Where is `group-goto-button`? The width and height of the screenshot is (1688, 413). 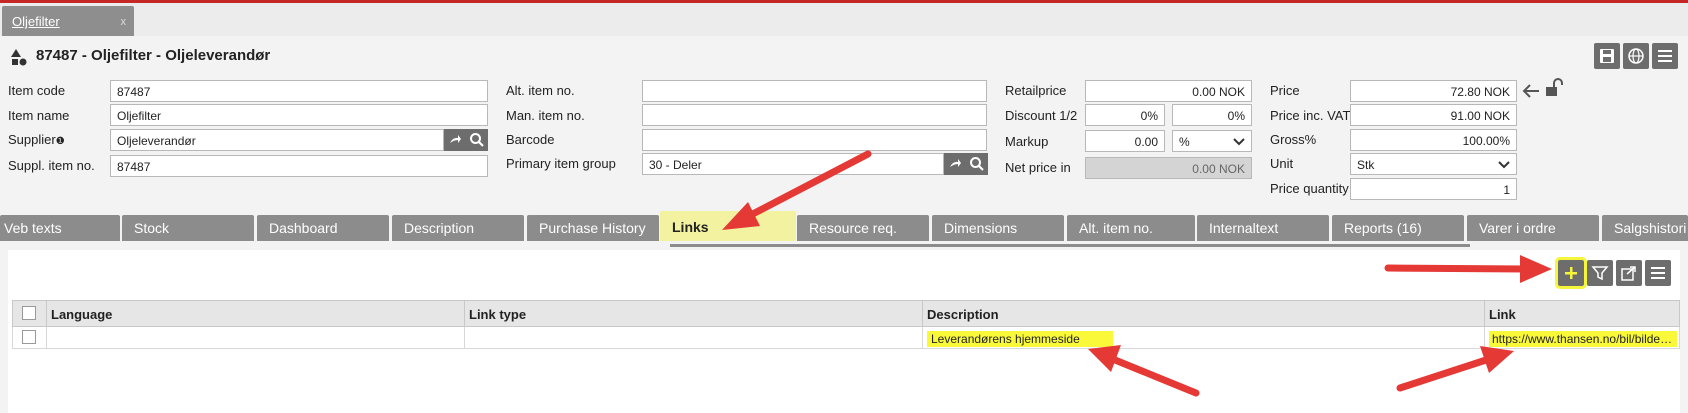 group-goto-button is located at coordinates (955, 164).